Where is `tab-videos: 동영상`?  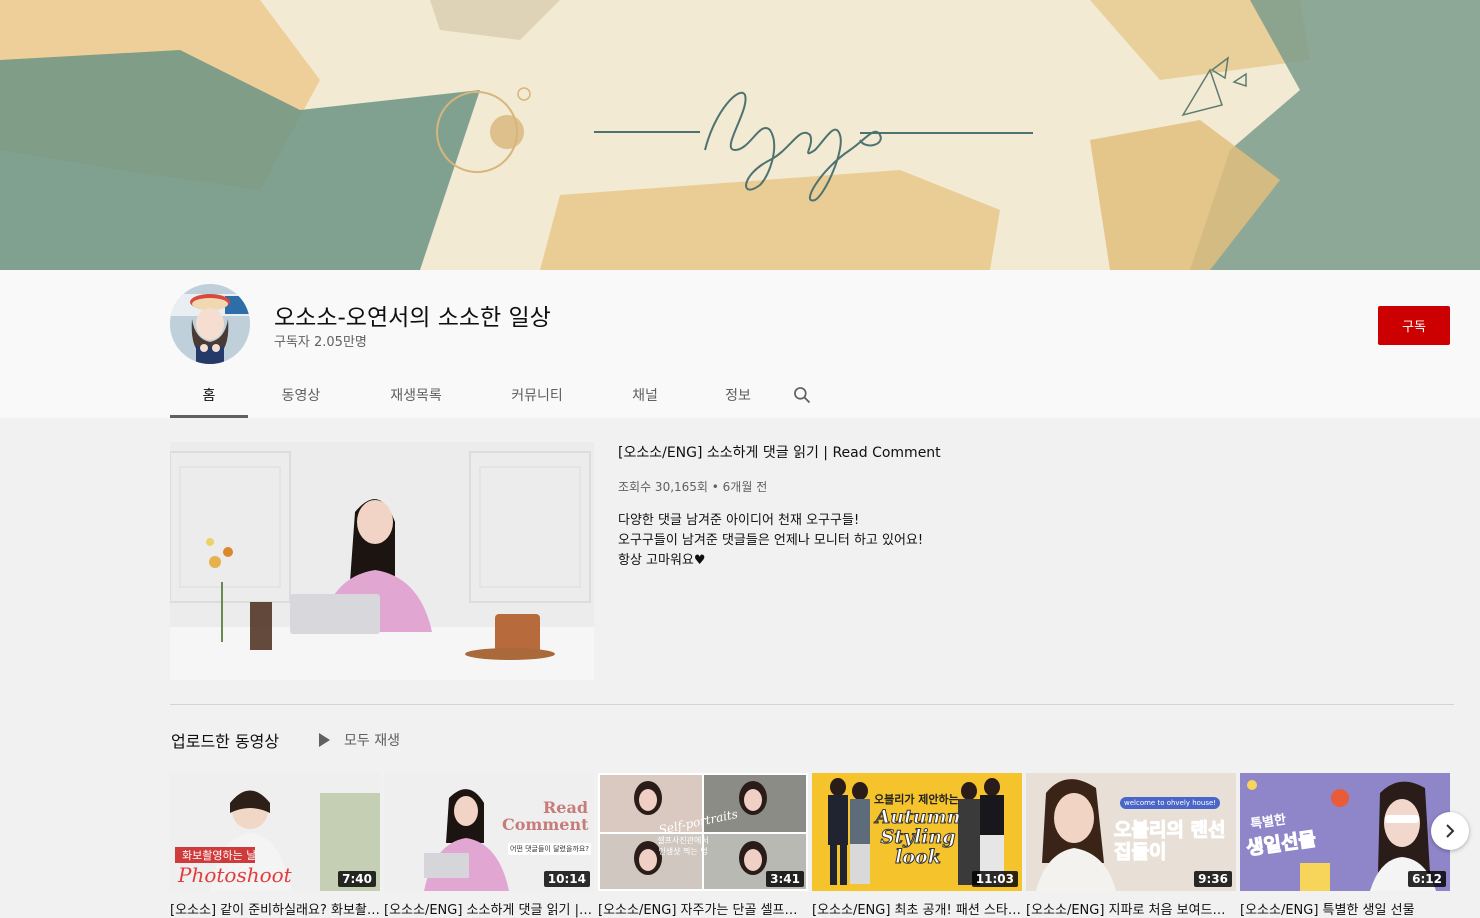
tab-videos: 동영상 is located at coordinates (301, 395).